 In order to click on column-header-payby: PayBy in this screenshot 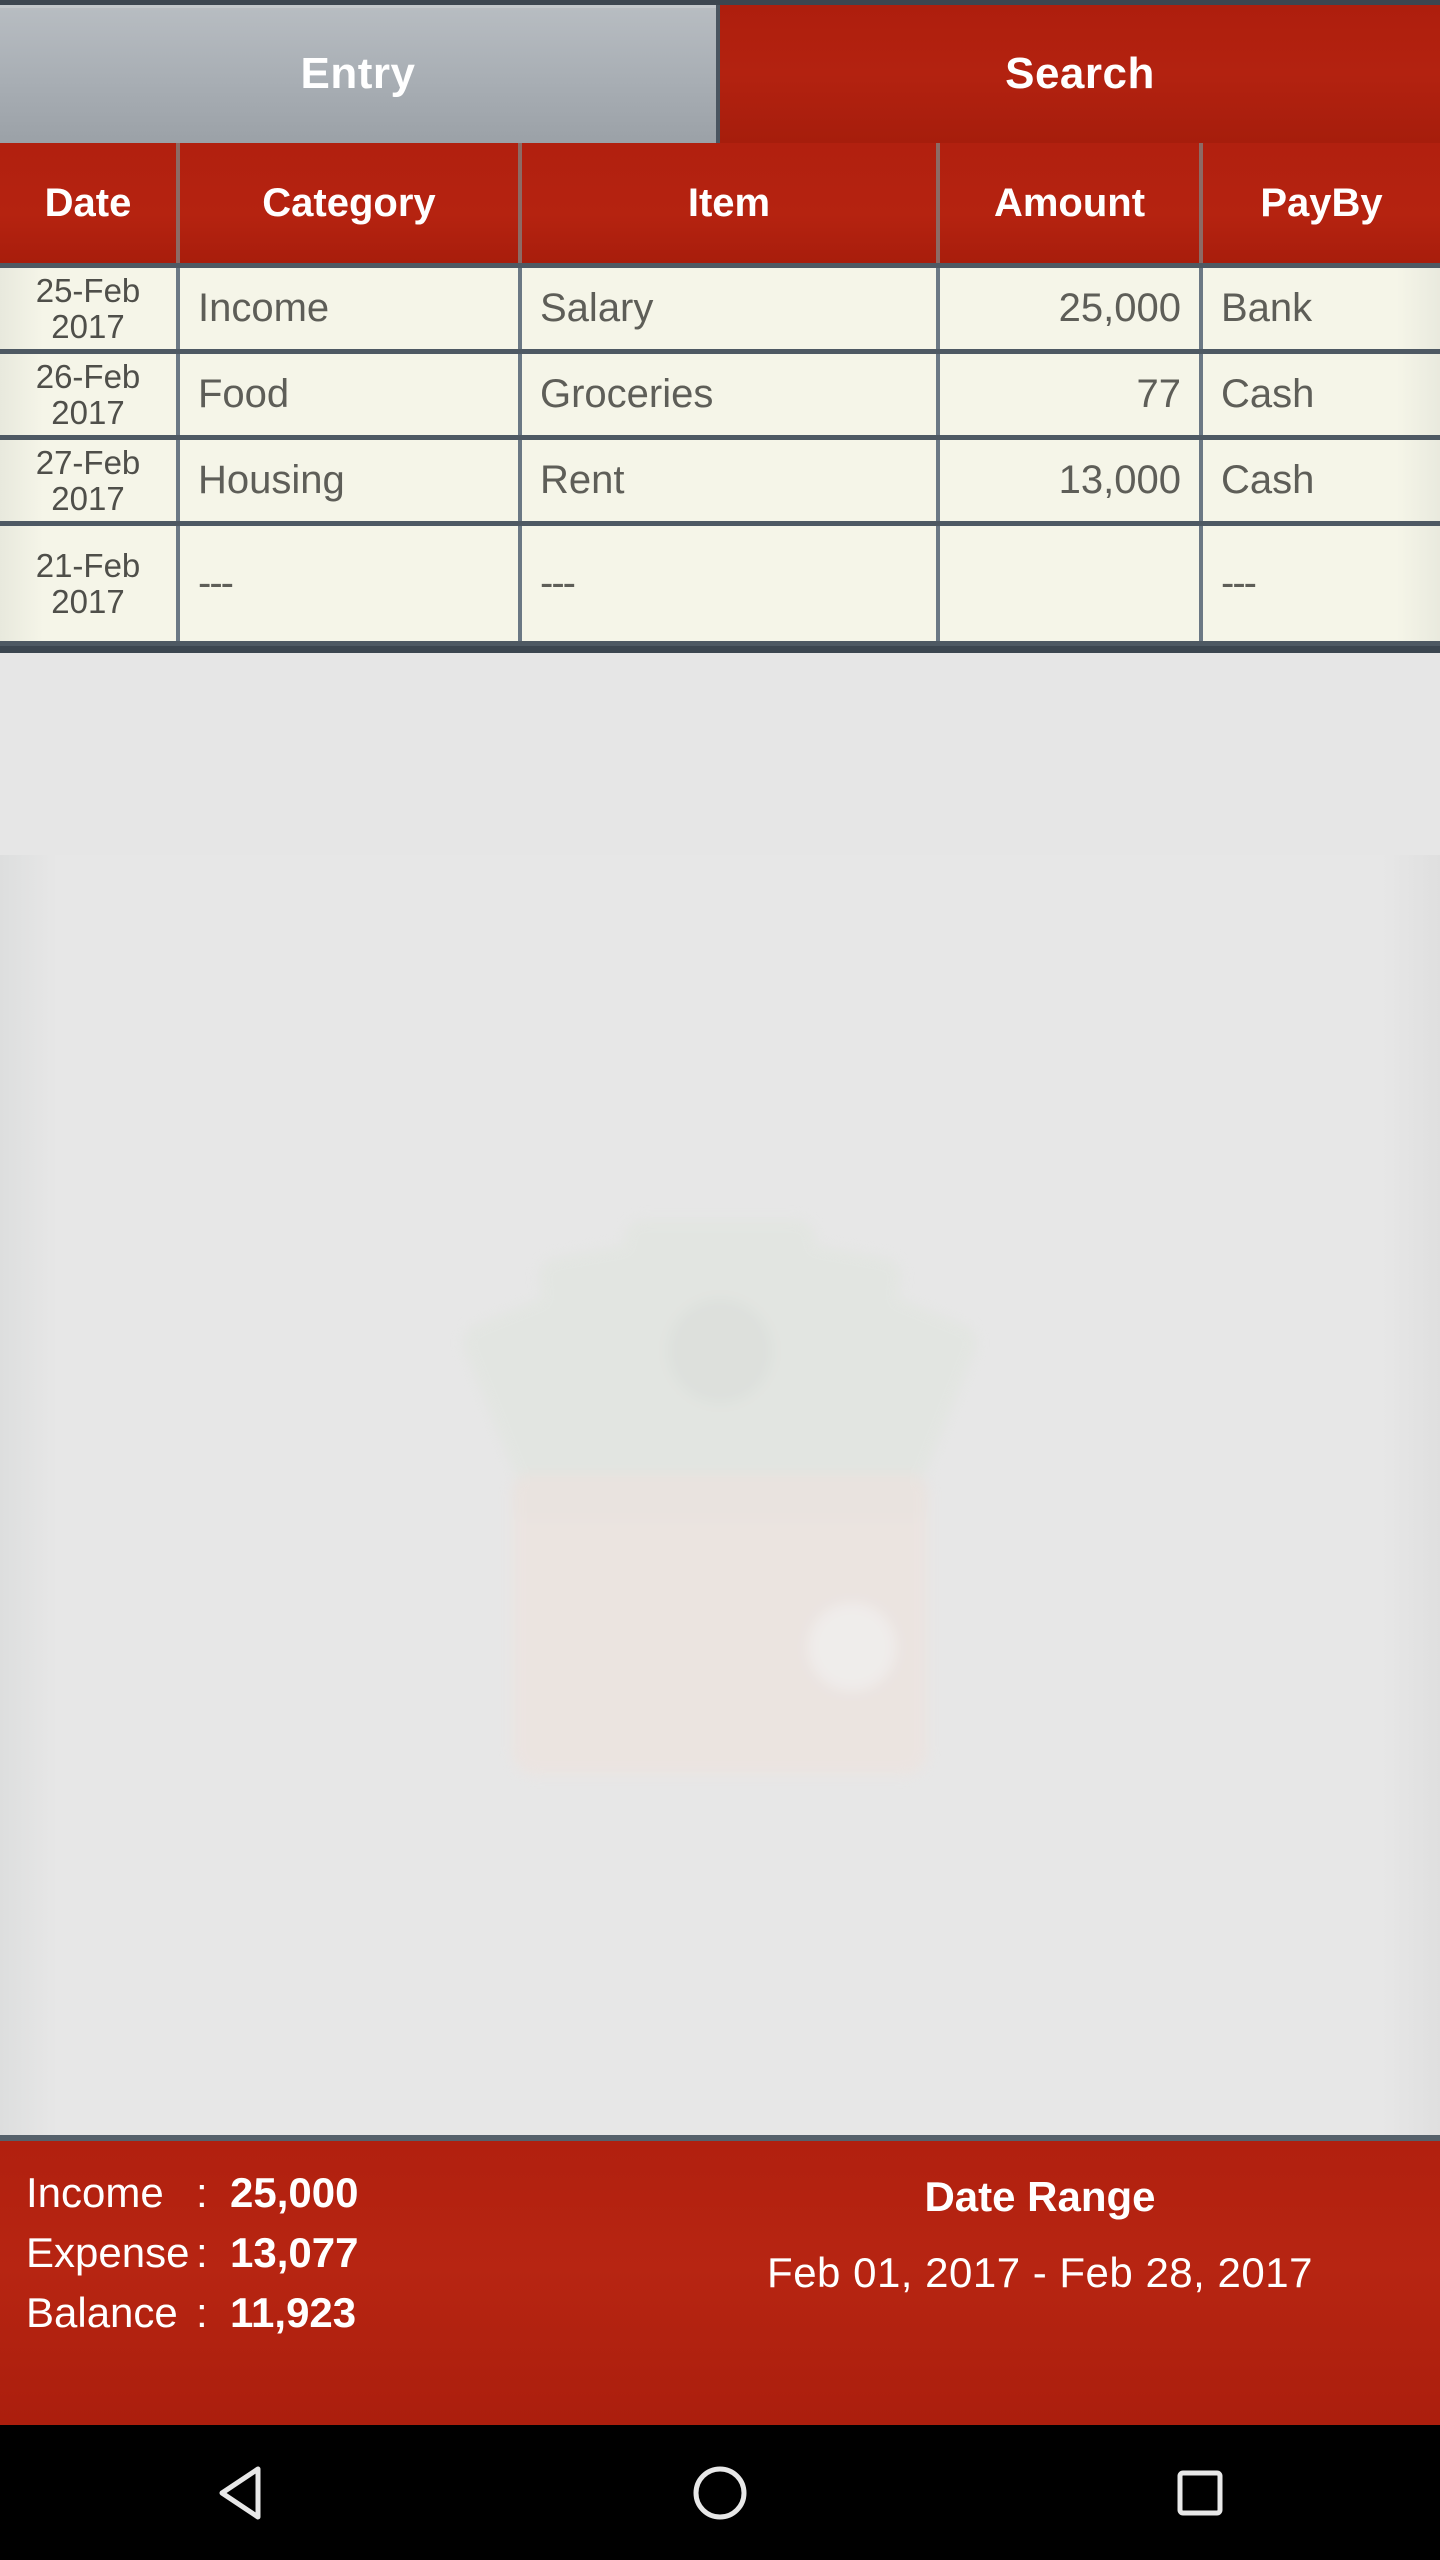, I will do `click(1321, 203)`.